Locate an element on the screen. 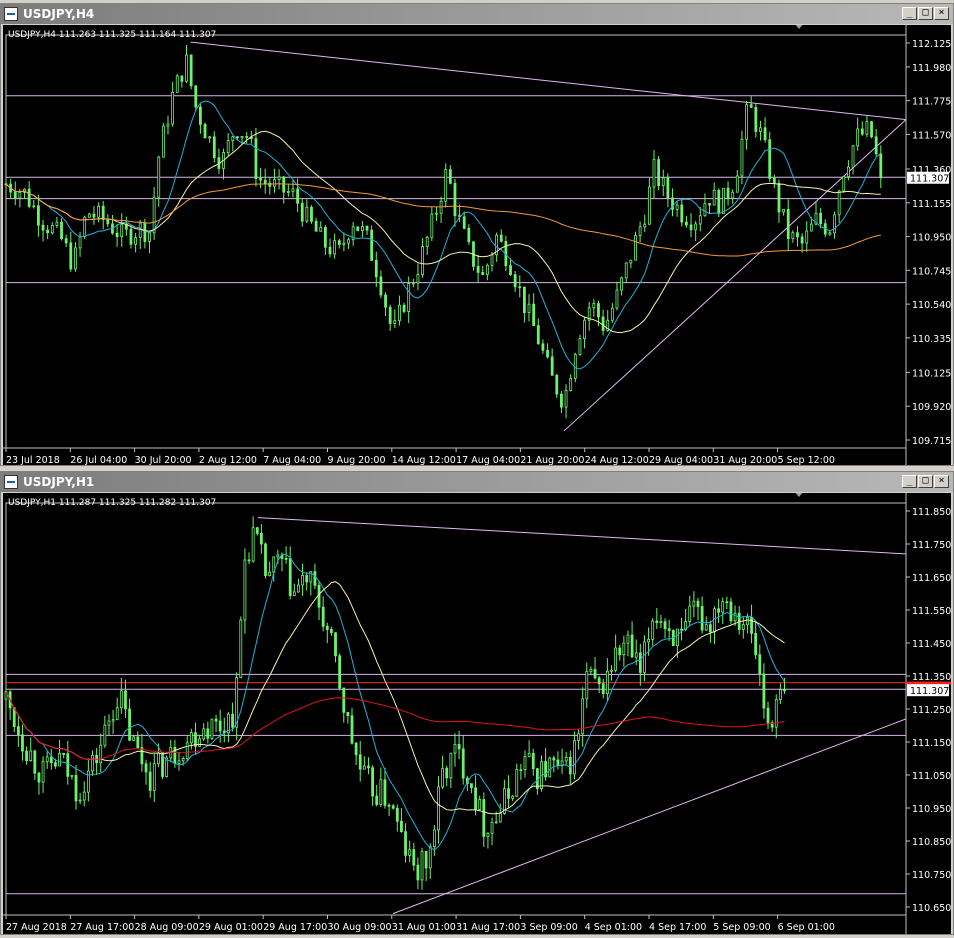 This screenshot has width=954, height=938. window-titlebar: USDJPY,H1 _ □ × is located at coordinates (477, 482).